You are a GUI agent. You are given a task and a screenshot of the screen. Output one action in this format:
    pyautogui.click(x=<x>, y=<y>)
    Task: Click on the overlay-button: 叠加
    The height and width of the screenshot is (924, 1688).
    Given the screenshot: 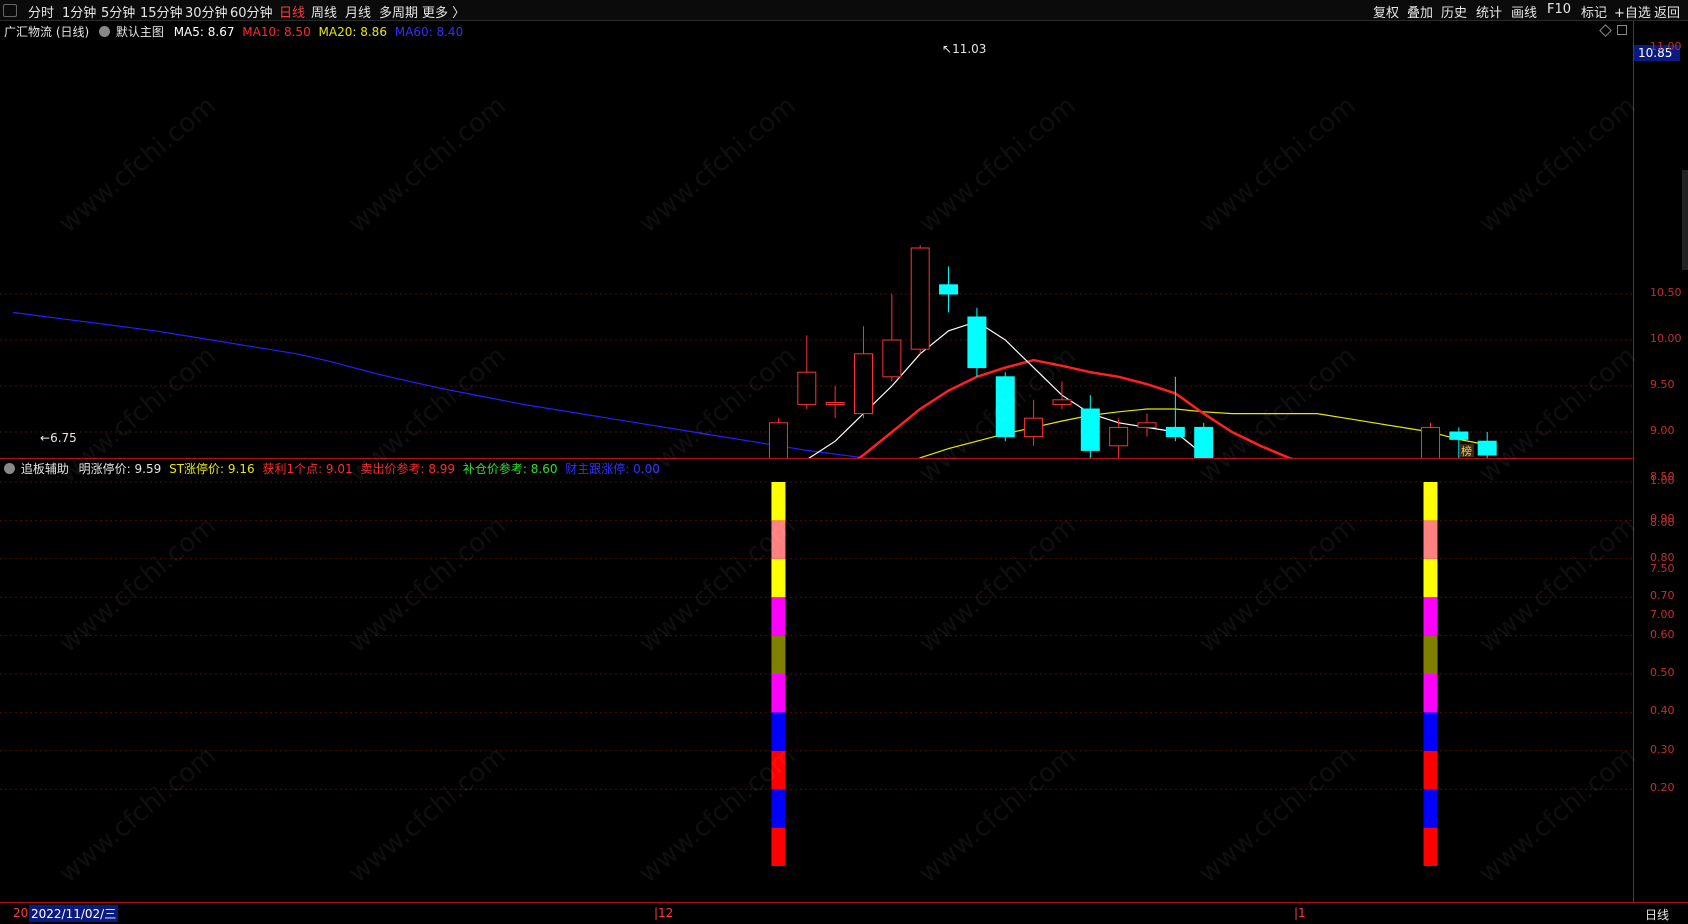 What is the action you would take?
    pyautogui.click(x=1420, y=11)
    